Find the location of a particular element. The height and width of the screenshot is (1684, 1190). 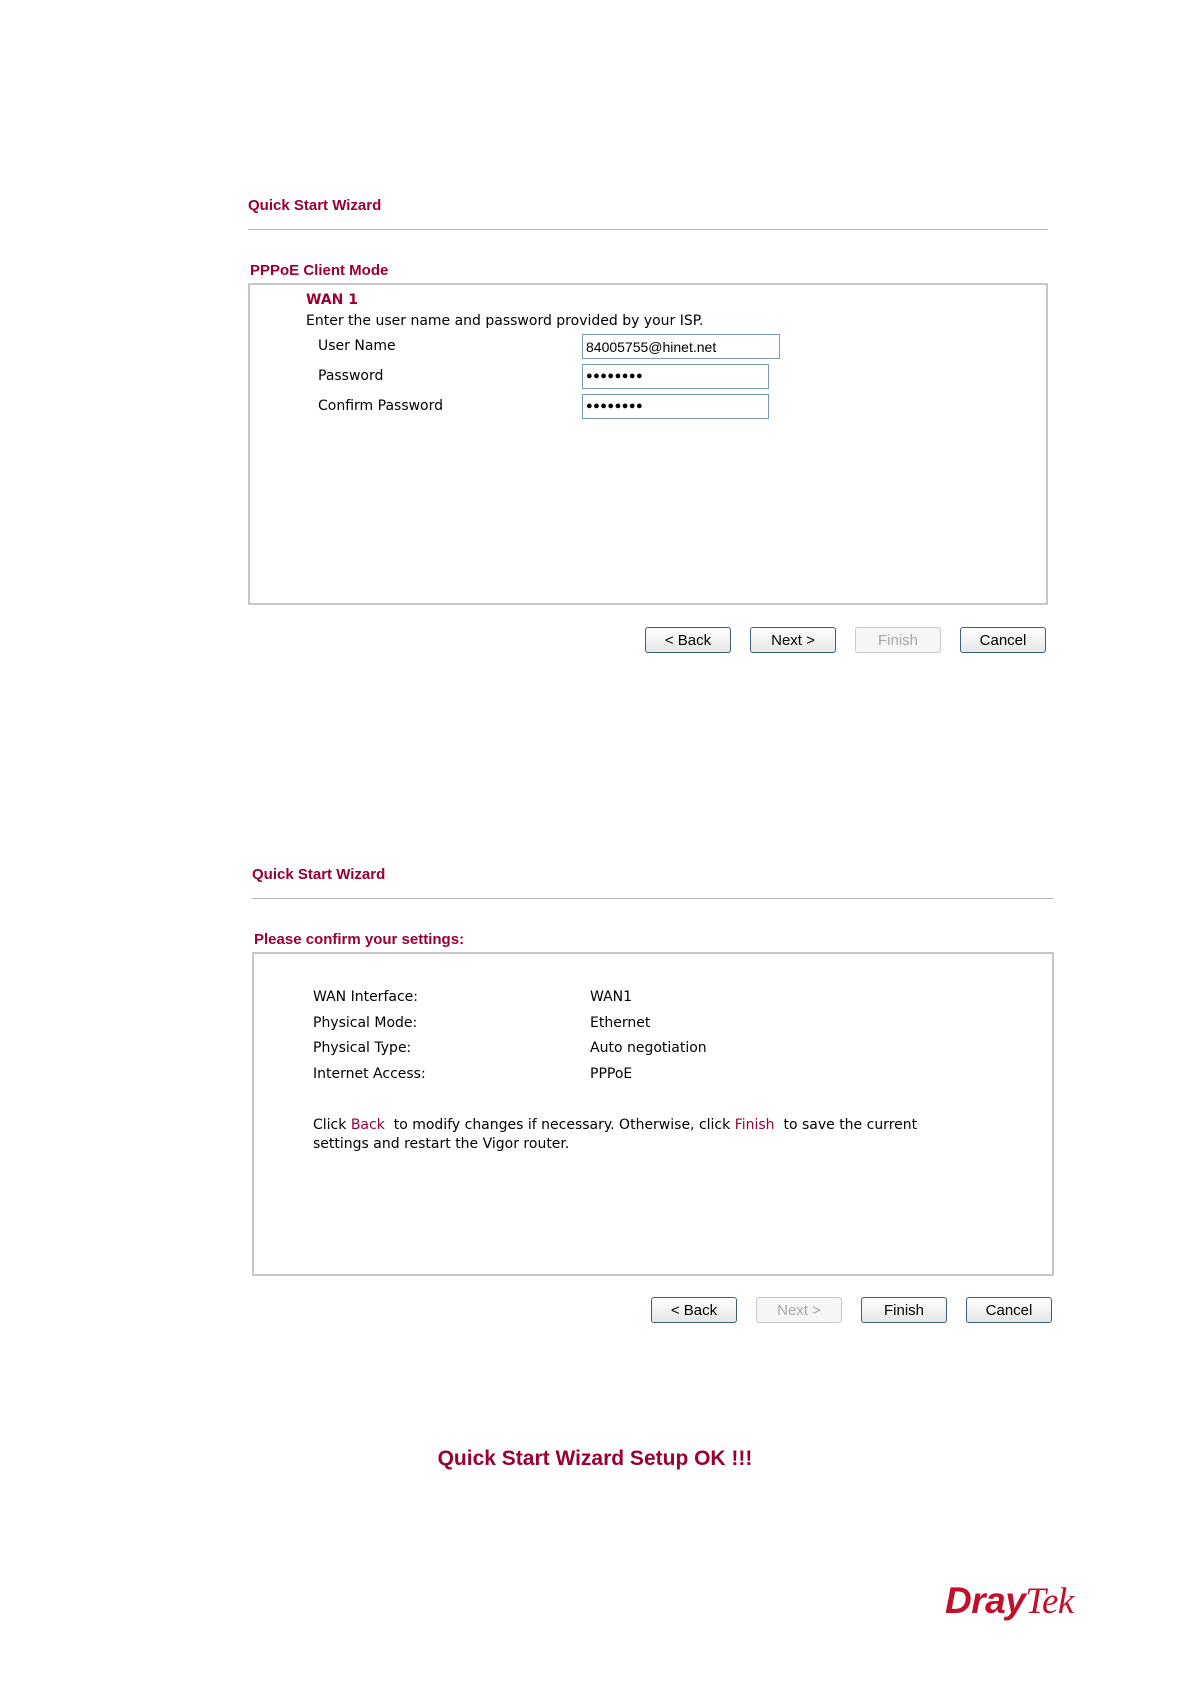

wizard1-section-title: PPPoE Client Mode is located at coordinates (319, 270).